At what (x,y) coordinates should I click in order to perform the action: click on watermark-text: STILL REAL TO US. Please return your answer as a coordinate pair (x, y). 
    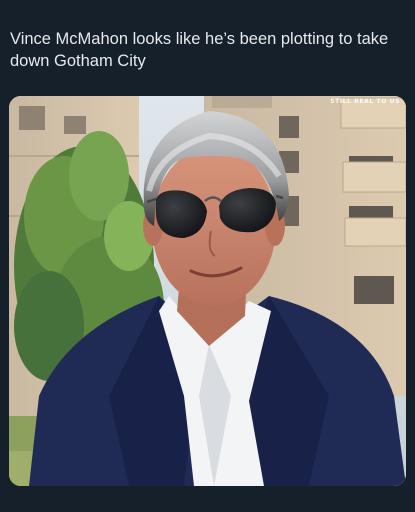
    Looking at the image, I should click on (365, 101).